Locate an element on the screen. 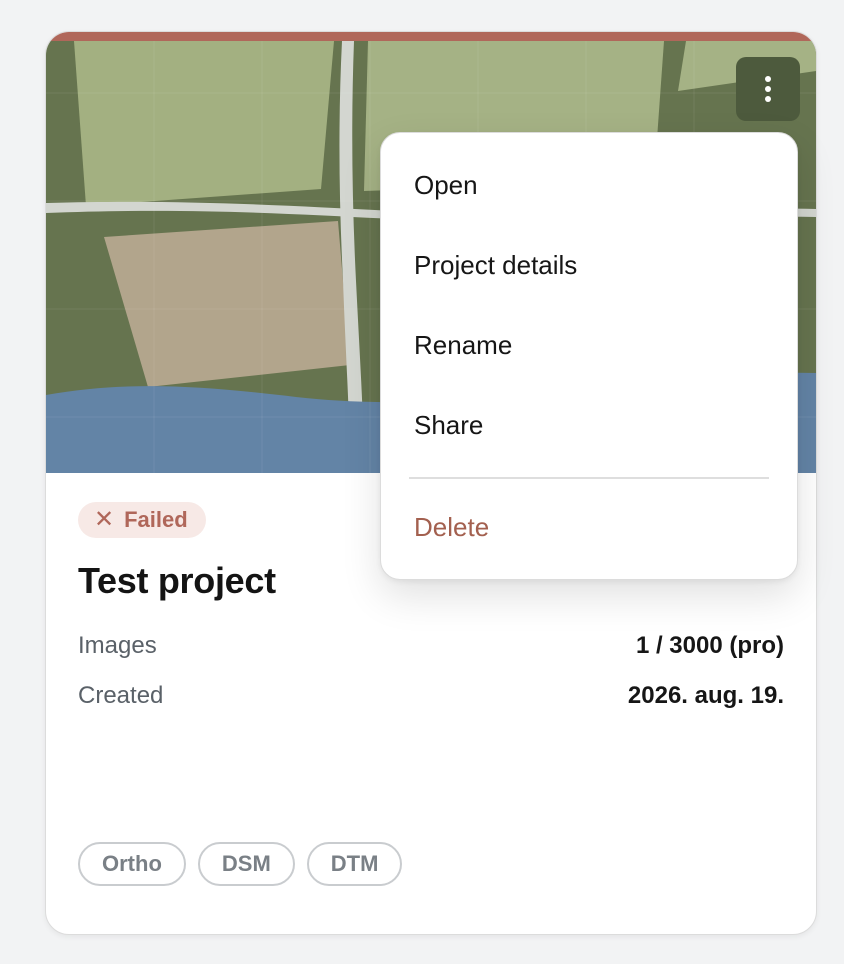 The image size is (844, 964). chip-dtm: DTM is located at coordinates (354, 864).